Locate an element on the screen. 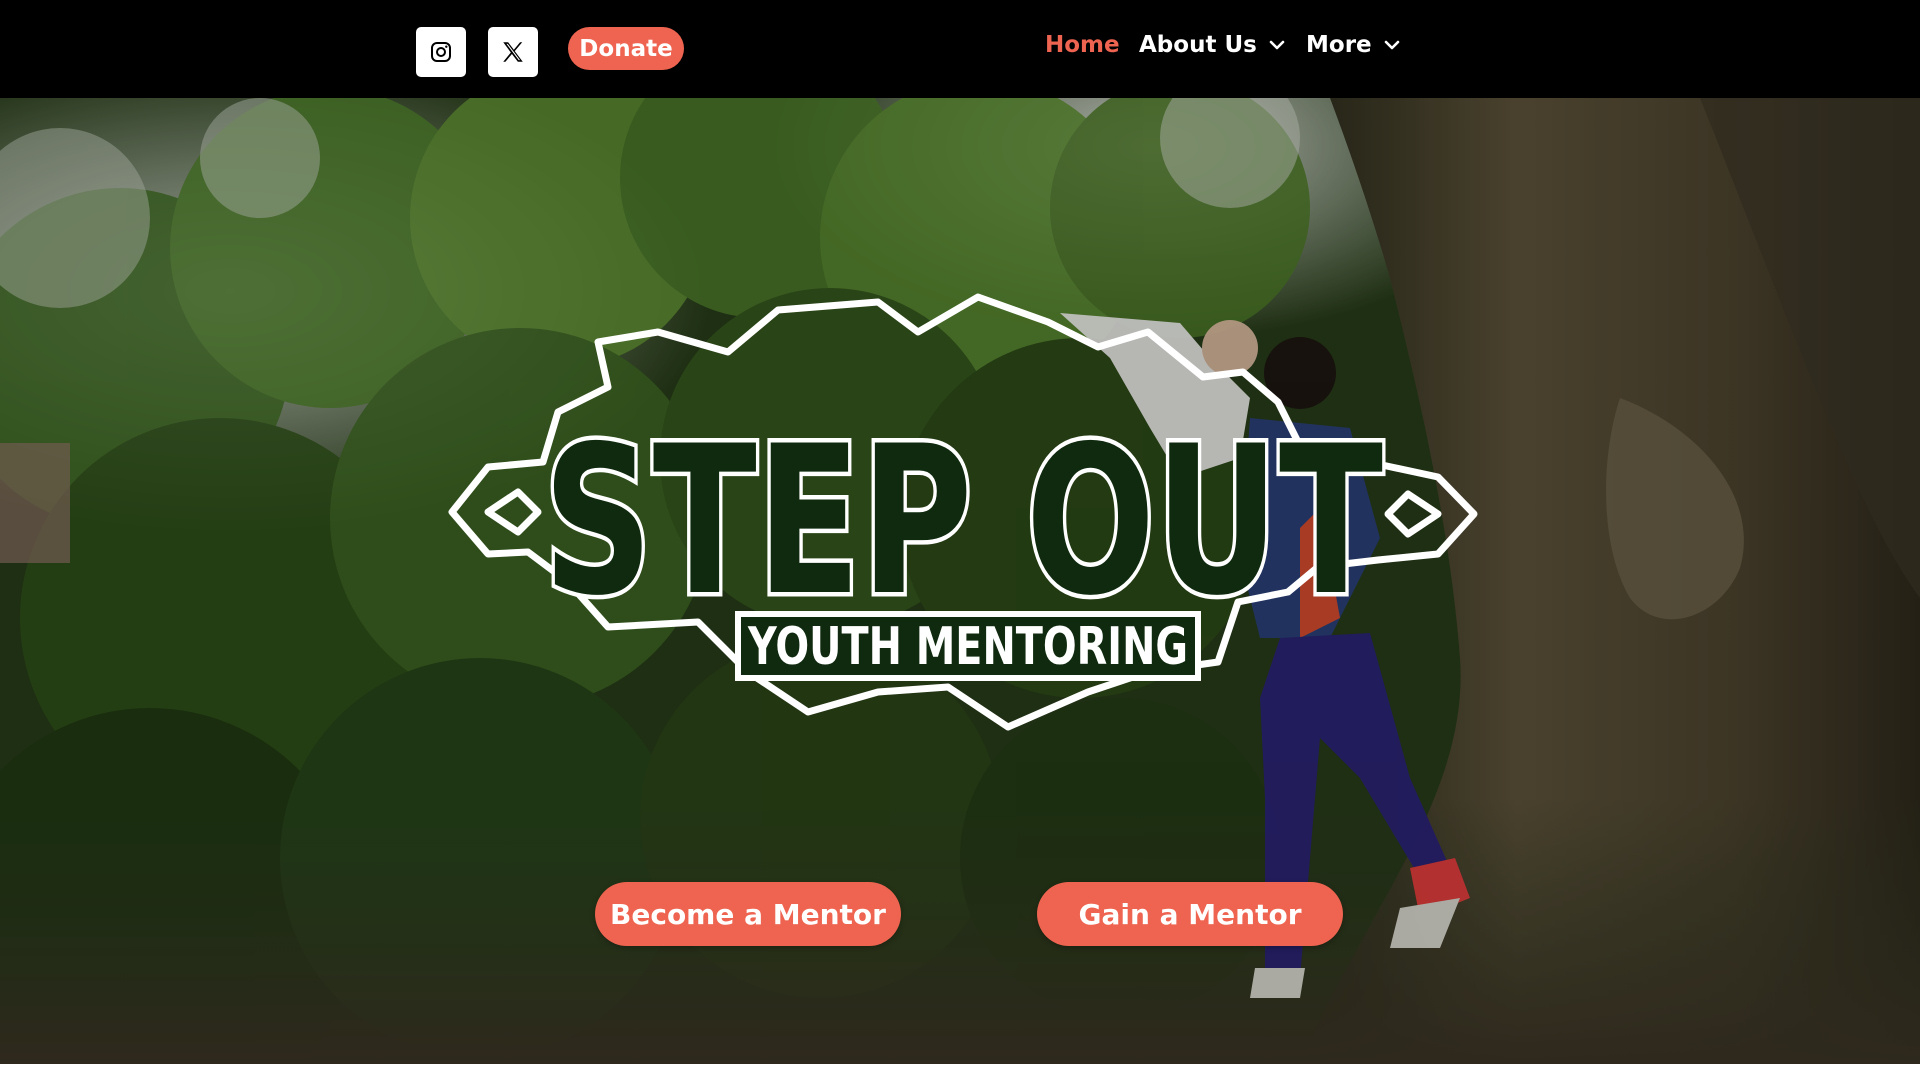  page-bottom-strip is located at coordinates (960, 1072).